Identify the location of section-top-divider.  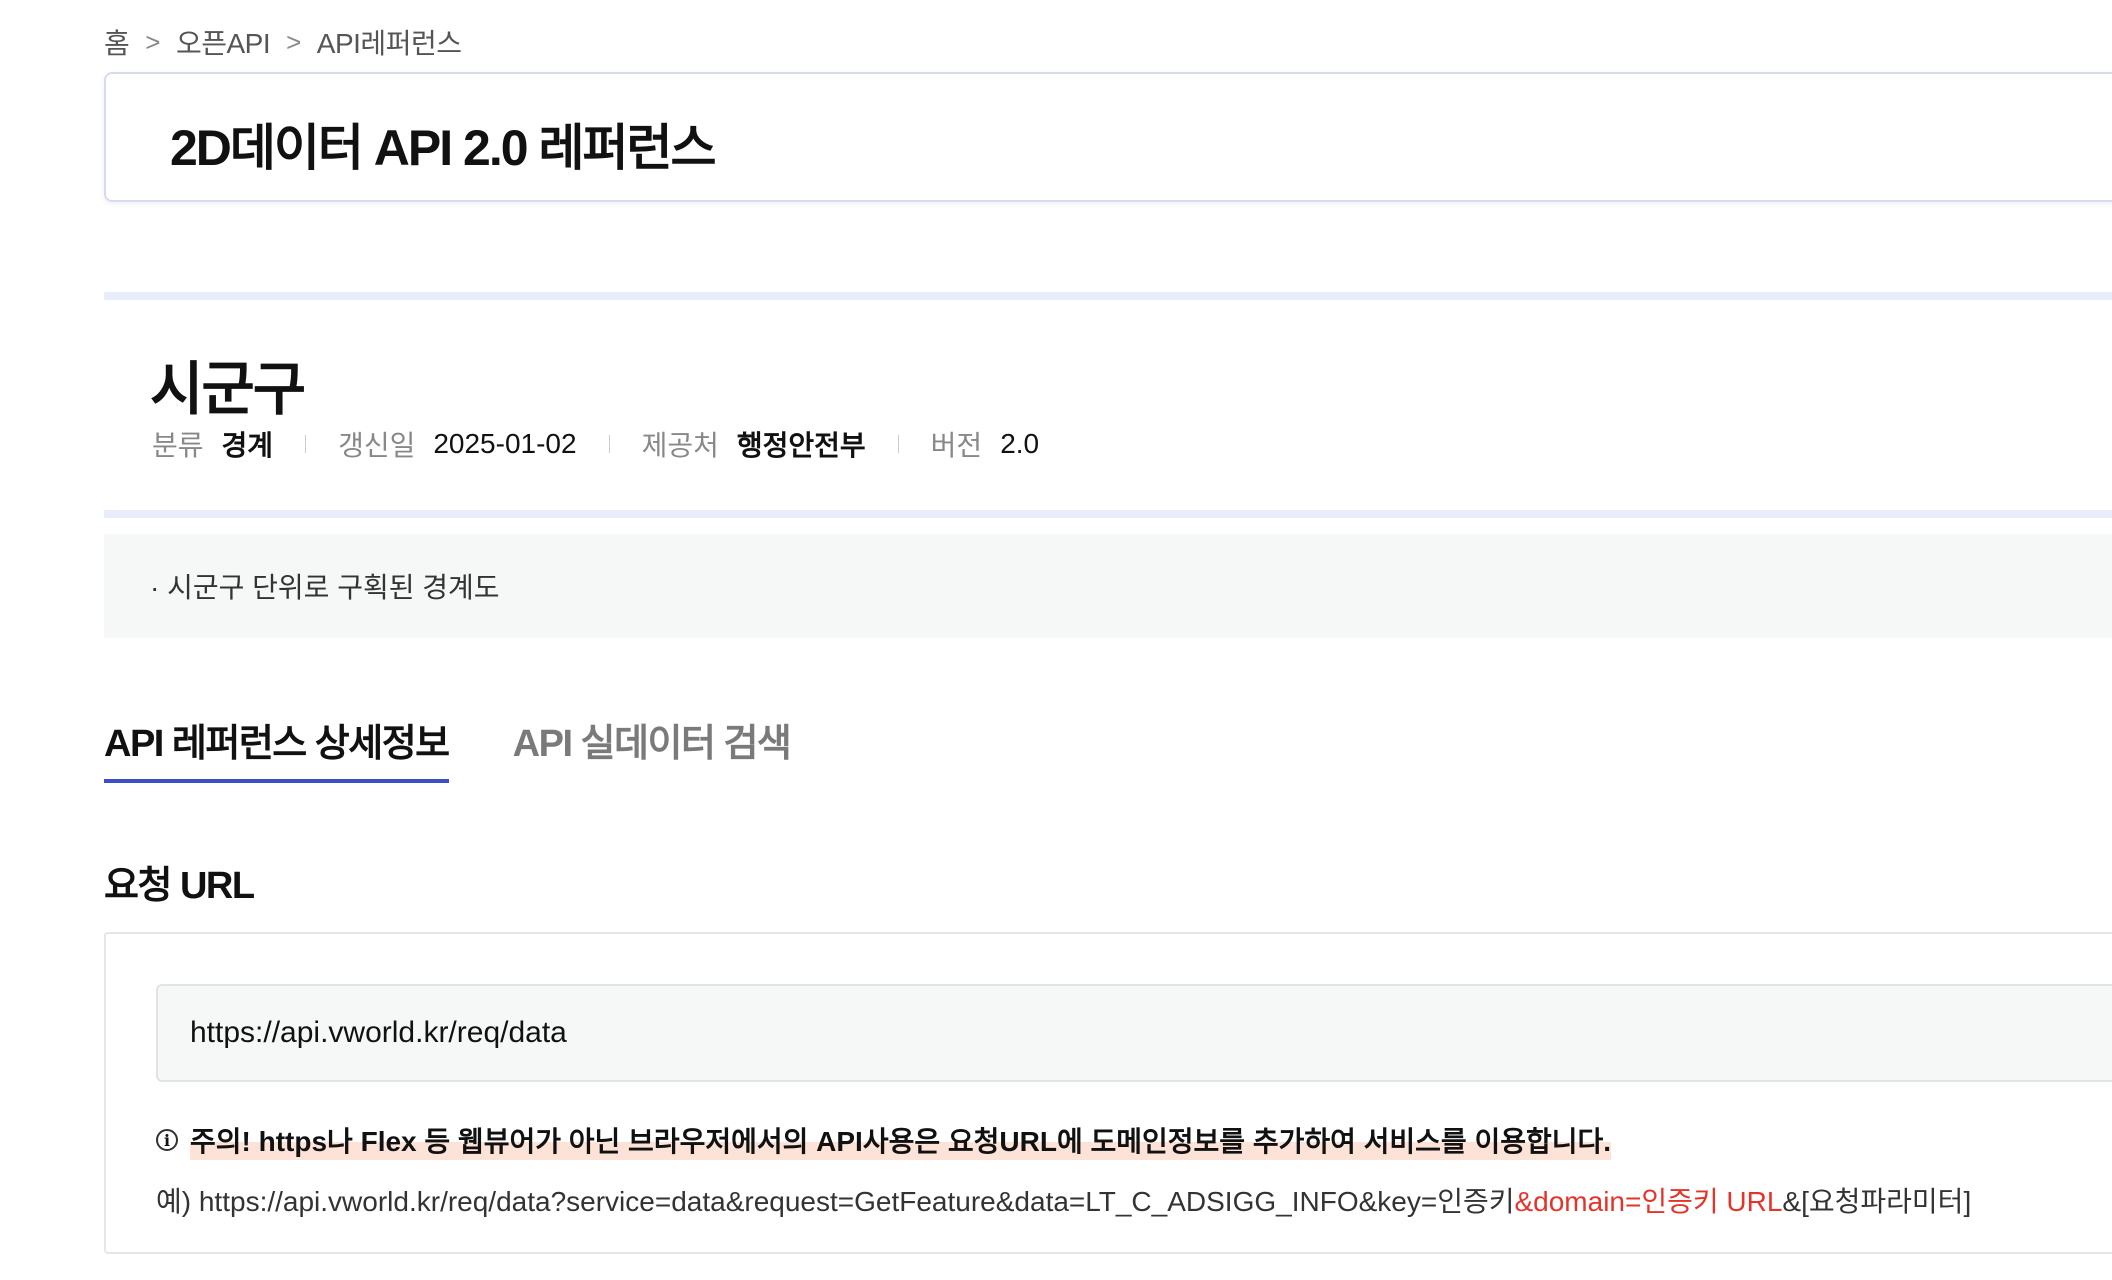
(1108, 296).